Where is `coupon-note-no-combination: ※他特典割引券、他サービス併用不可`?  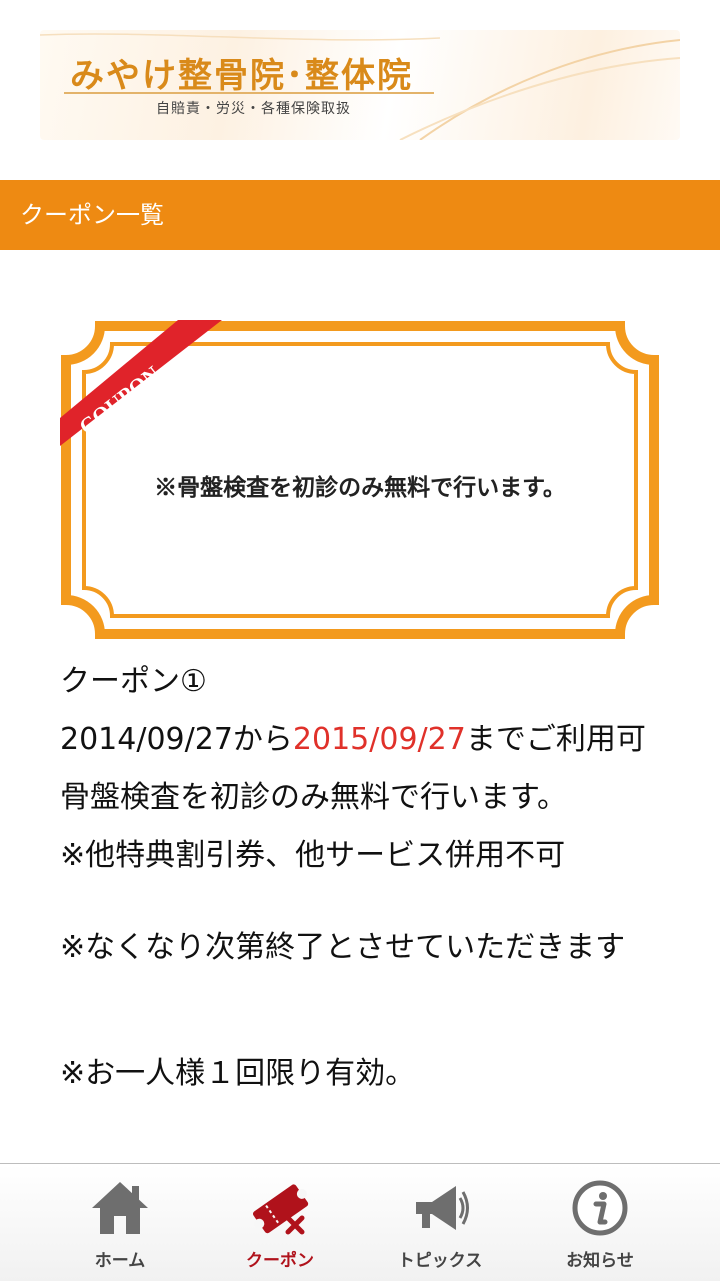
coupon-note-no-combination: ※他特典割引券、他サービス併用不可 is located at coordinates (313, 855).